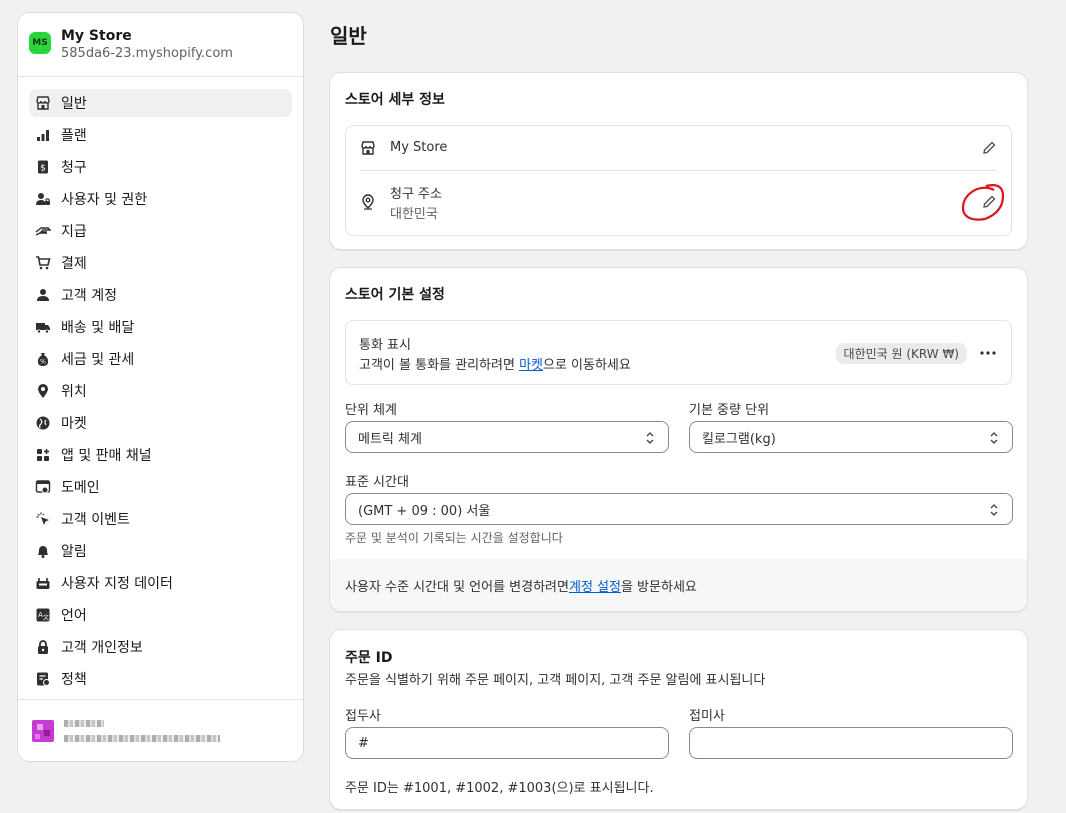  What do you see at coordinates (678, 180) in the screenshot?
I see `store-details-box: My Store 청구 주소 대한민국` at bounding box center [678, 180].